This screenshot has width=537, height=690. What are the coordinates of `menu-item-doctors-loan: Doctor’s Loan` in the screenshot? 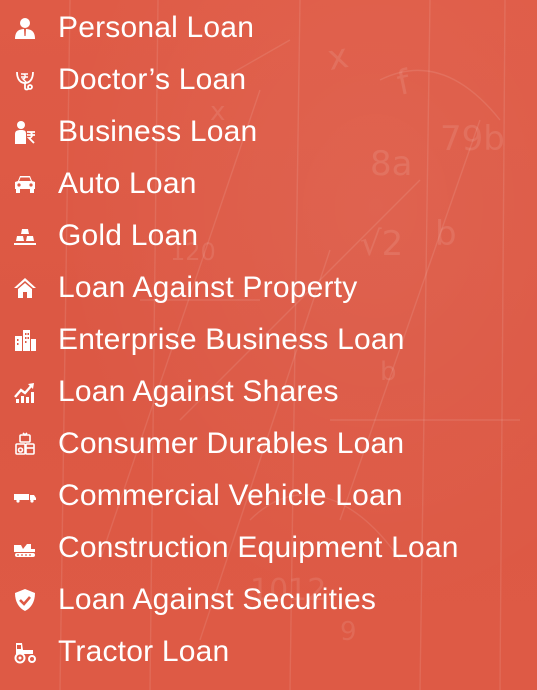 It's located at (268, 80).